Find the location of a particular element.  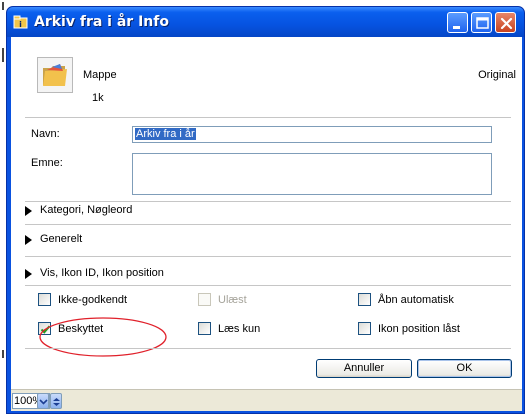

subject-label: Emne: is located at coordinates (47, 163).